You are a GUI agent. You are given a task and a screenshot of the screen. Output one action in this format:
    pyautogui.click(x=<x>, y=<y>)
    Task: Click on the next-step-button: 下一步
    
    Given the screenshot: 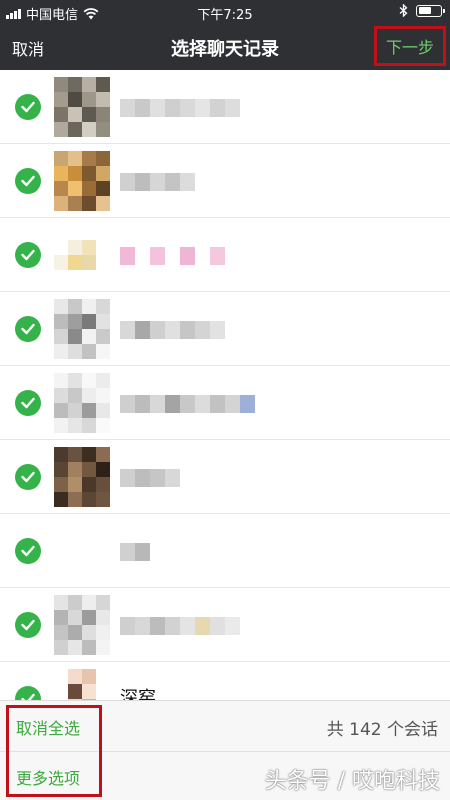 What is the action you would take?
    pyautogui.click(x=410, y=46)
    